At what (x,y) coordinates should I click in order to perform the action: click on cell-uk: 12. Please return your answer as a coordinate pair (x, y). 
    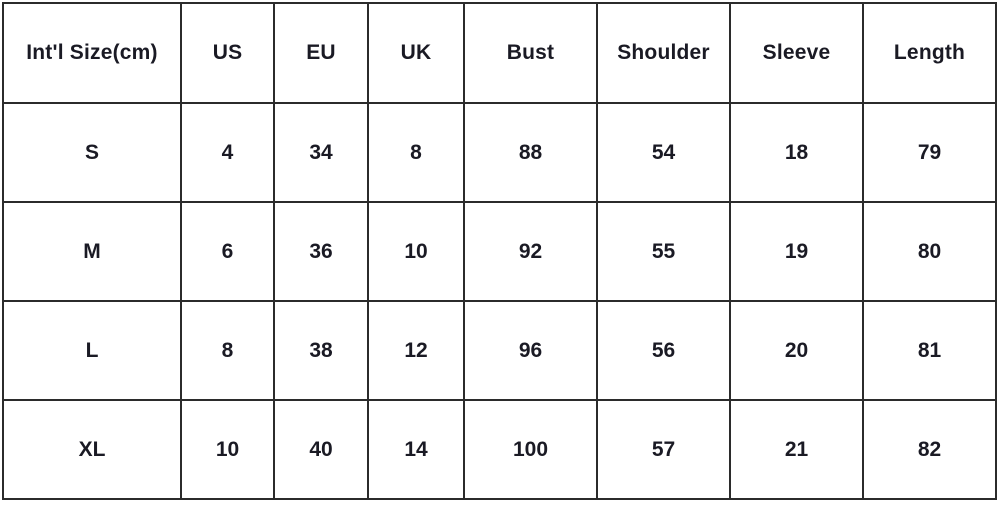
    Looking at the image, I should click on (416, 350).